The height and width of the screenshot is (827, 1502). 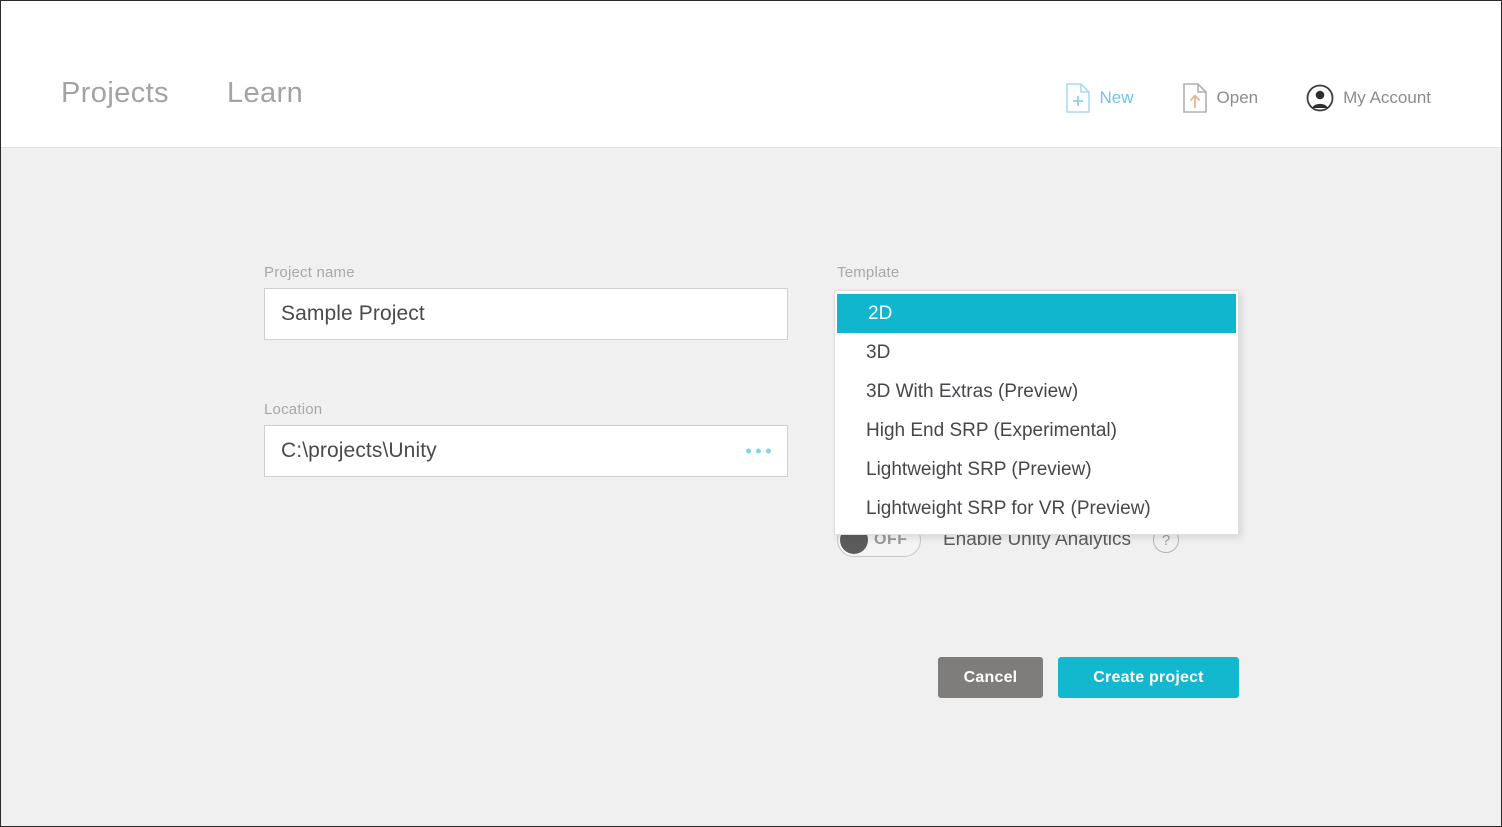 I want to click on field-spacer, so click(x=526, y=370).